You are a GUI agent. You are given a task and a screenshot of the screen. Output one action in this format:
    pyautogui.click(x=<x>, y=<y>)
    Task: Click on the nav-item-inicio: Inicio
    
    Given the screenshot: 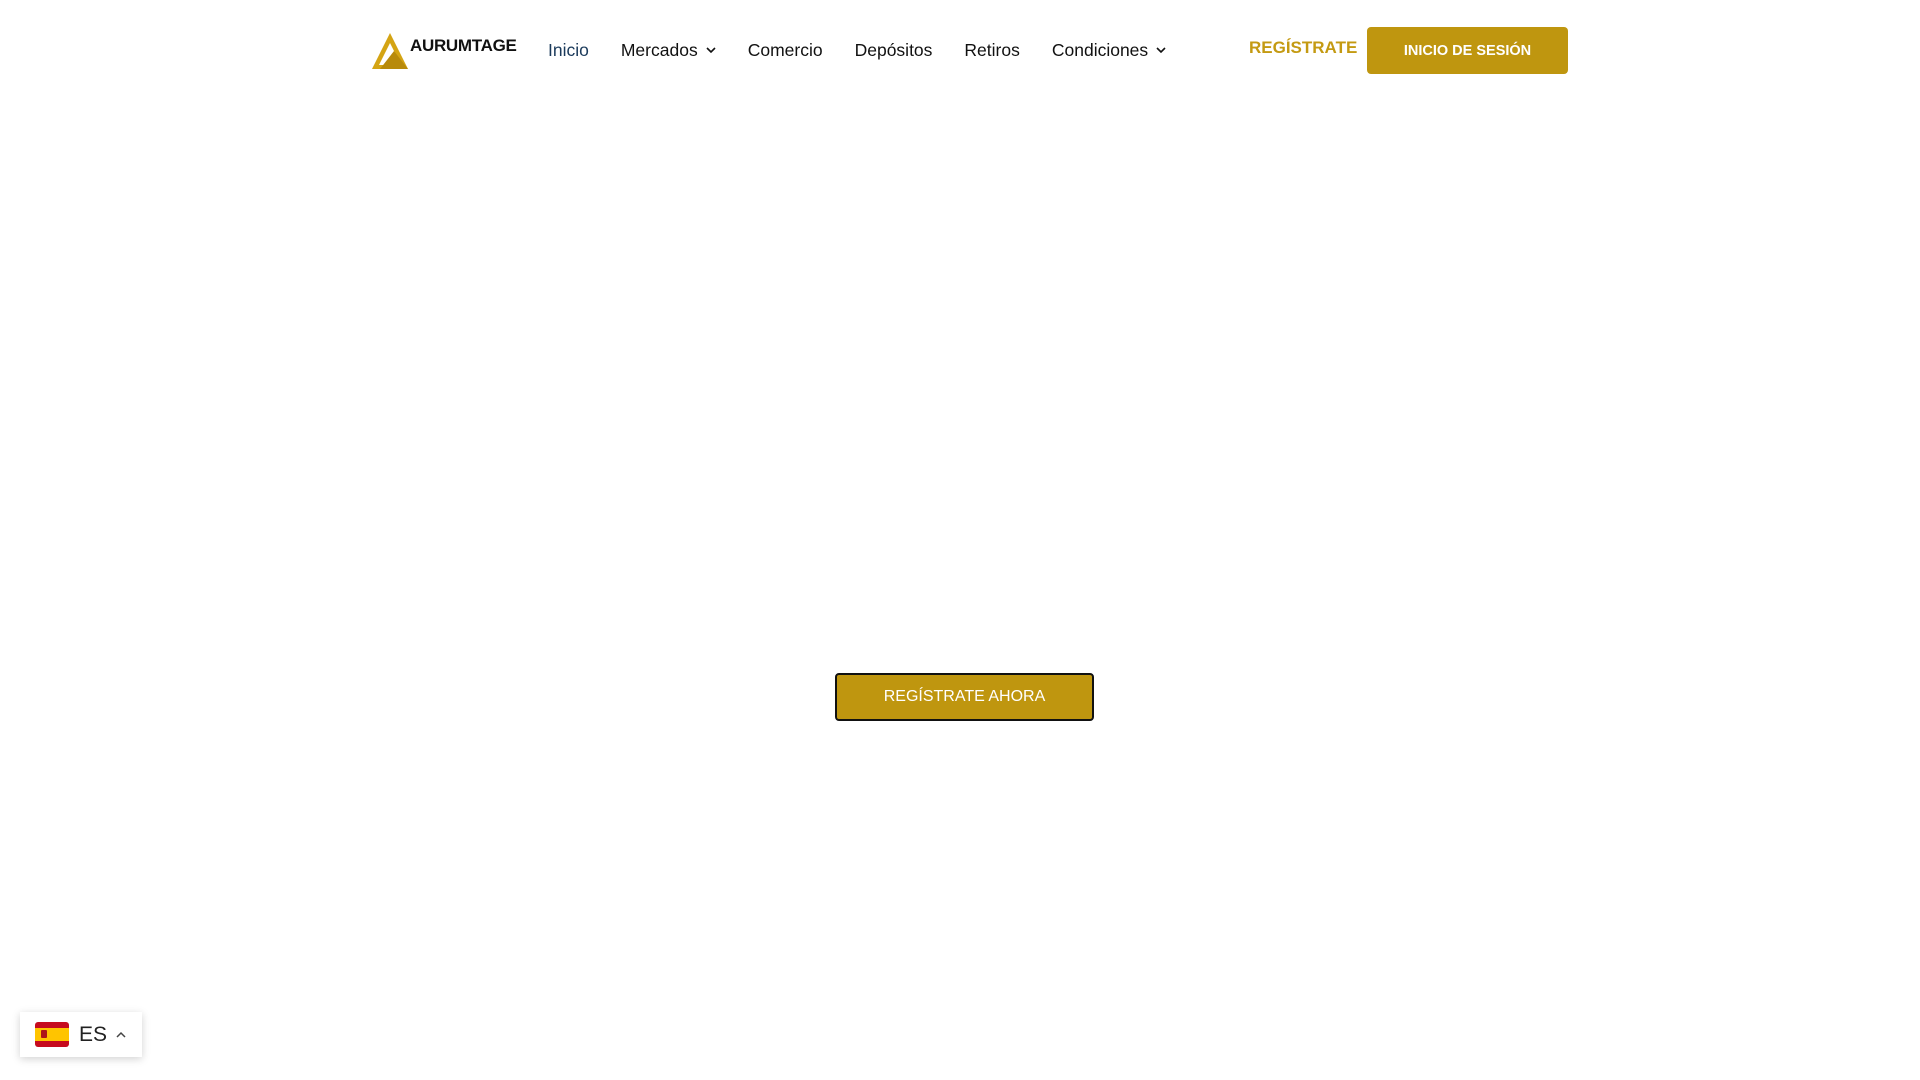 What is the action you would take?
    pyautogui.click(x=568, y=50)
    